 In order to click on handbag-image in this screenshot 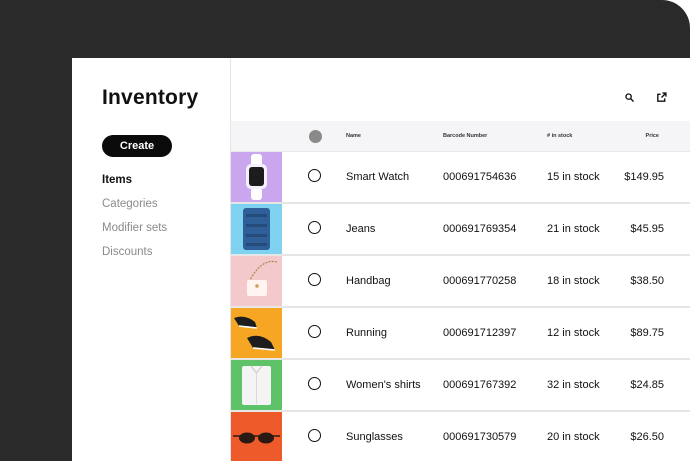, I will do `click(256, 281)`.